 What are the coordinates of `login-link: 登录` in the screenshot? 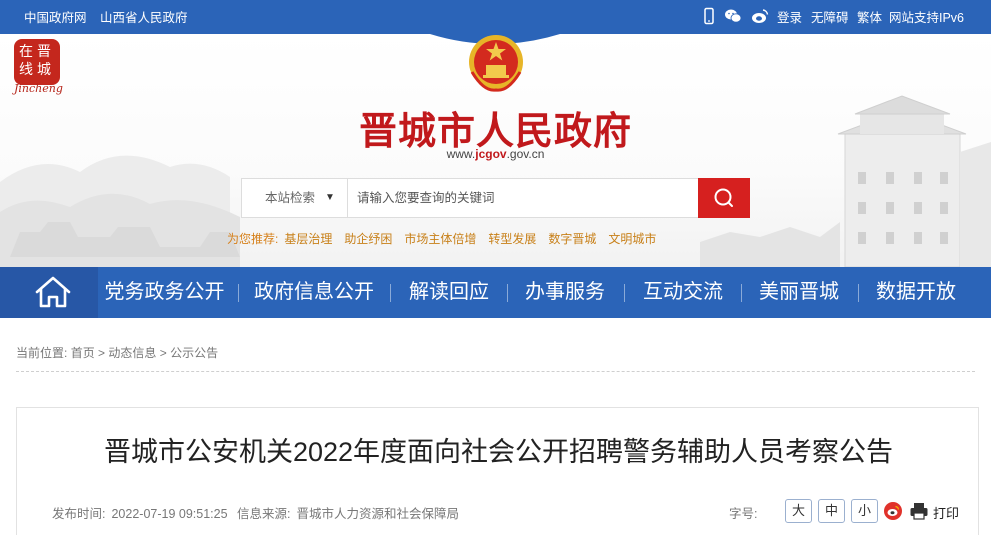 It's located at (789, 16).